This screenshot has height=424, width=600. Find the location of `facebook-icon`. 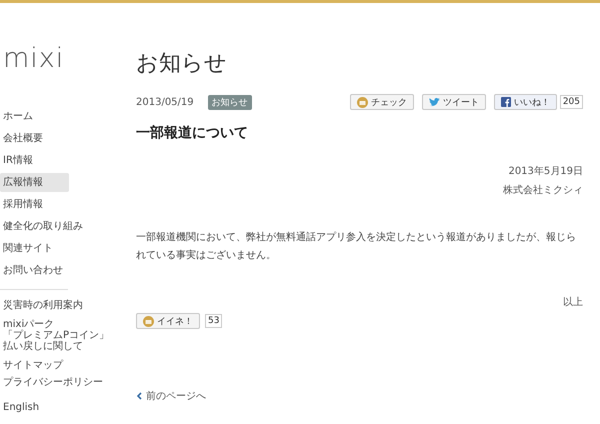

facebook-icon is located at coordinates (505, 102).